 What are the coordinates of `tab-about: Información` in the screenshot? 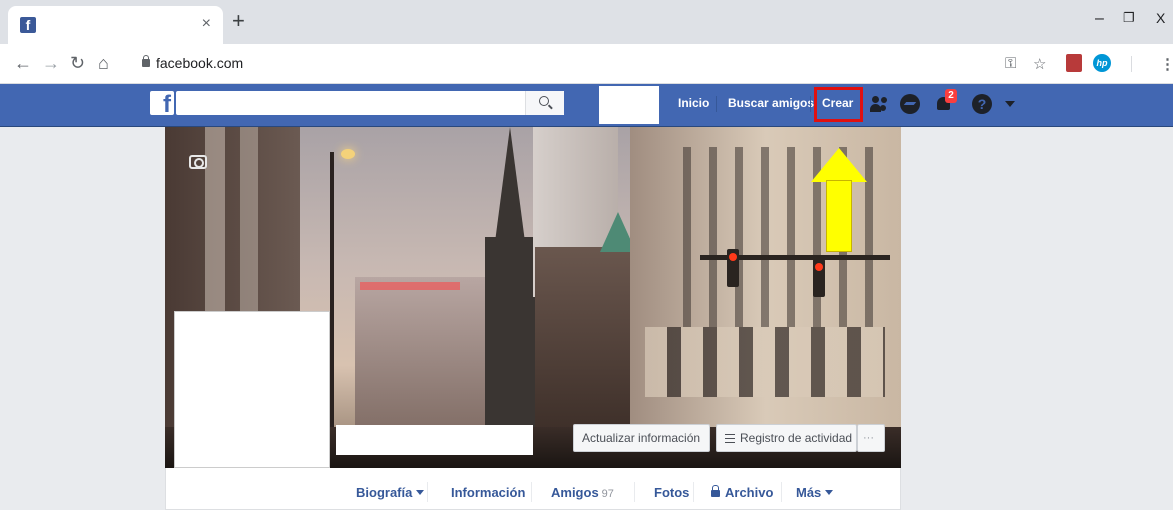 It's located at (488, 492).